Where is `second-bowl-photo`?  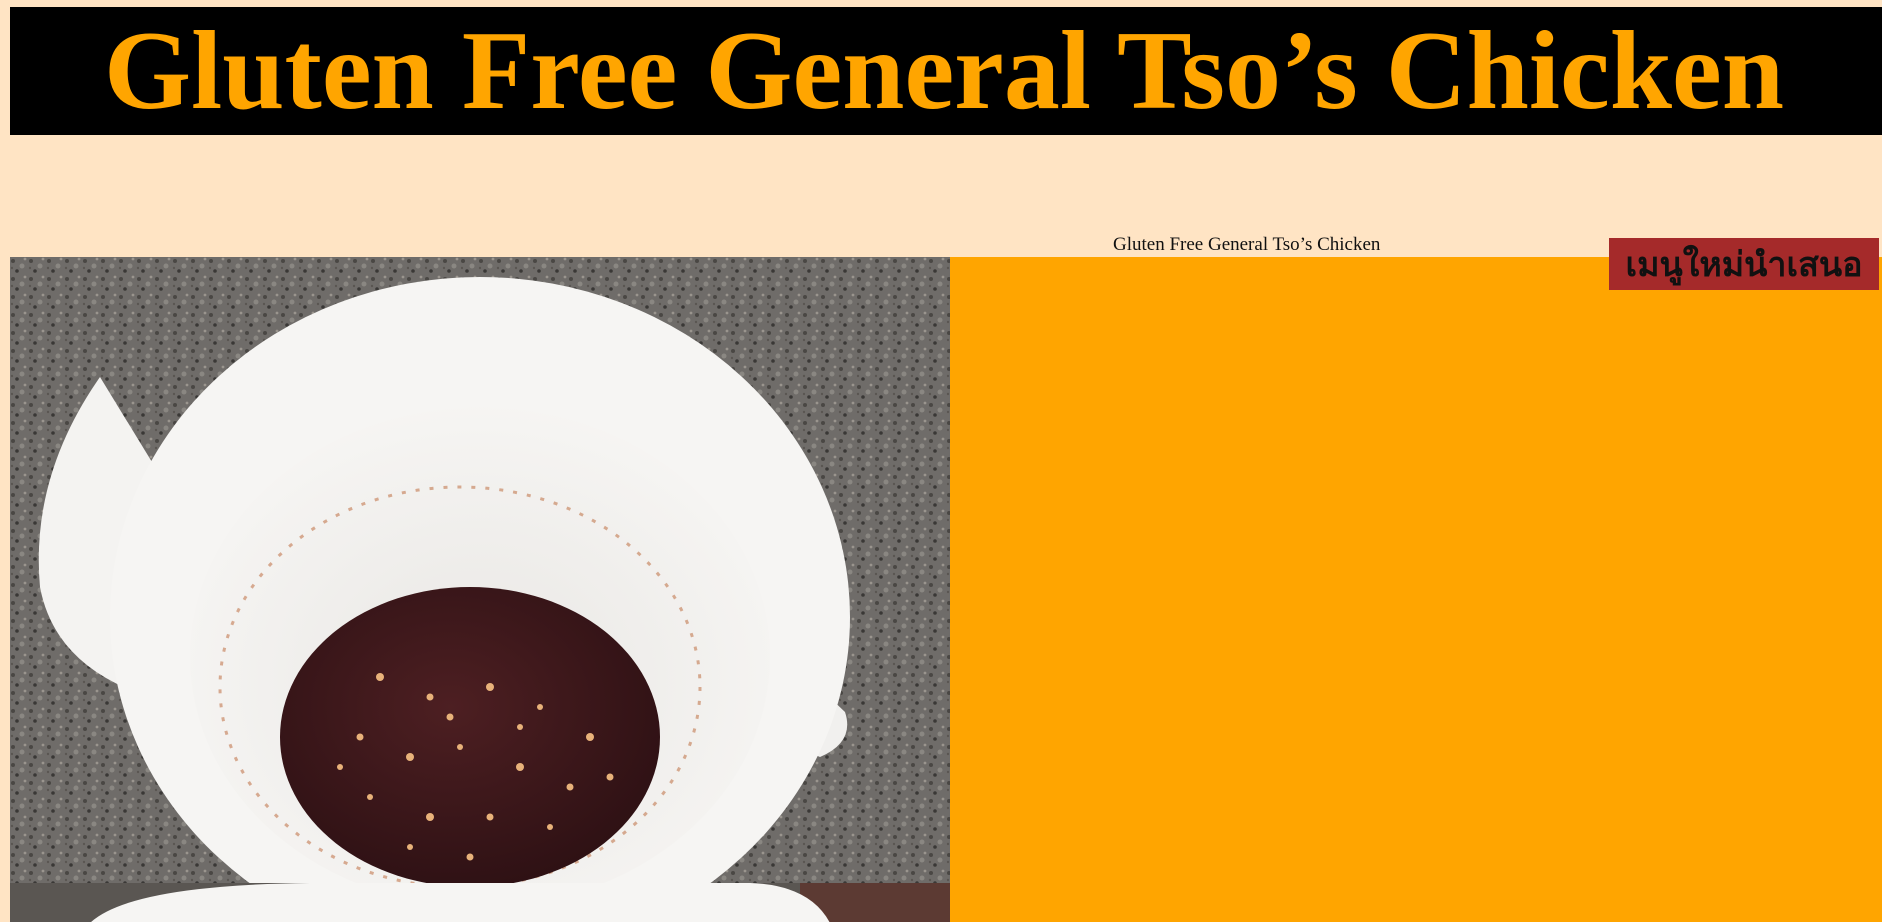 second-bowl-photo is located at coordinates (480, 902).